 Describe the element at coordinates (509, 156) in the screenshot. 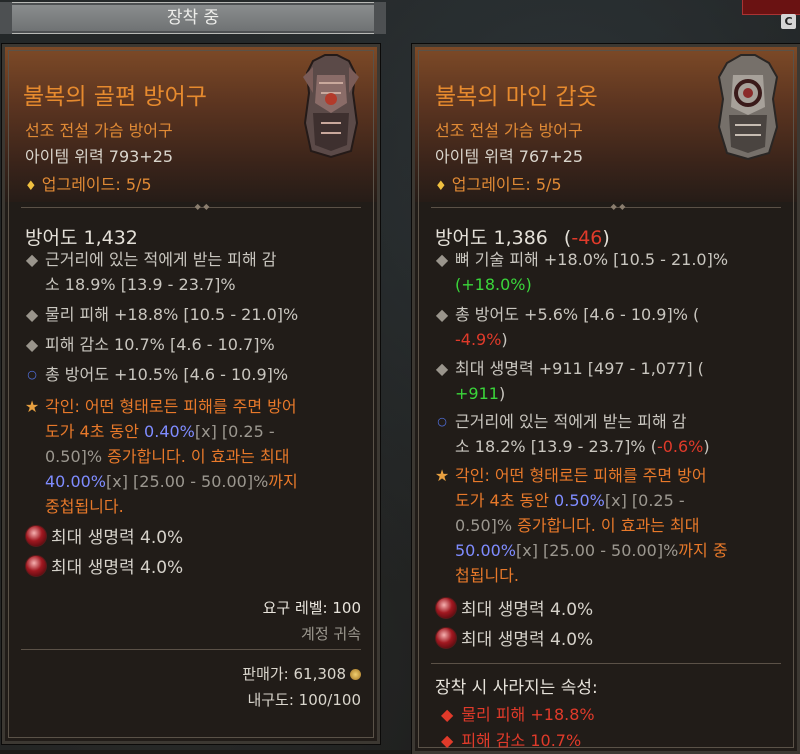

I see `item-power: 아이템 위력 767+25` at that location.